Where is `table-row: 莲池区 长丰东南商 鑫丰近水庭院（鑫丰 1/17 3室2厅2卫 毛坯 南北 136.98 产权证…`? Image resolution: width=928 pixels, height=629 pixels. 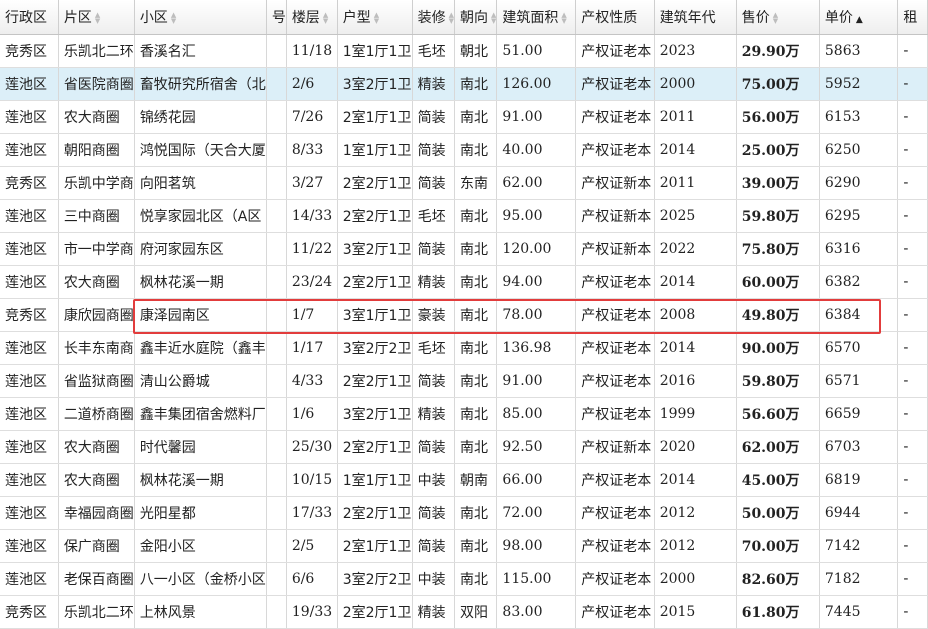
table-row: 莲池区 长丰东南商 鑫丰近水庭院（鑫丰 1/17 3室2厅2卫 毛坯 南北 136.98 产权证… is located at coordinates (464, 348).